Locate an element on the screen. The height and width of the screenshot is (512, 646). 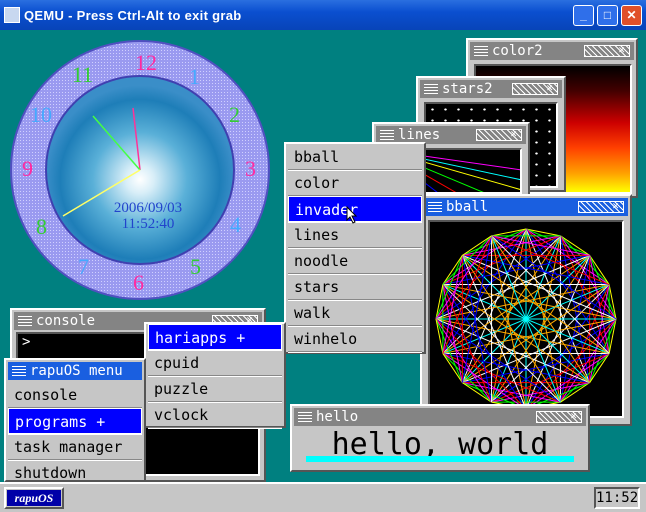
bball-canvas is located at coordinates (526, 319).